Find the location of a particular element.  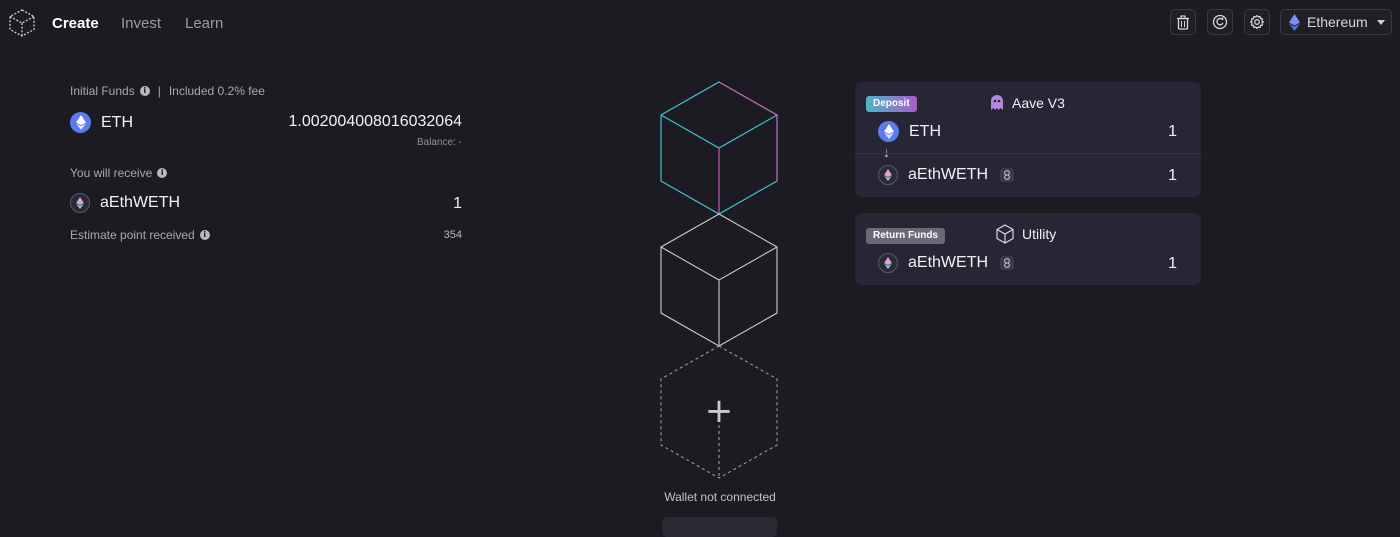

fee-text: Included 0.2% fee is located at coordinates (216, 91).